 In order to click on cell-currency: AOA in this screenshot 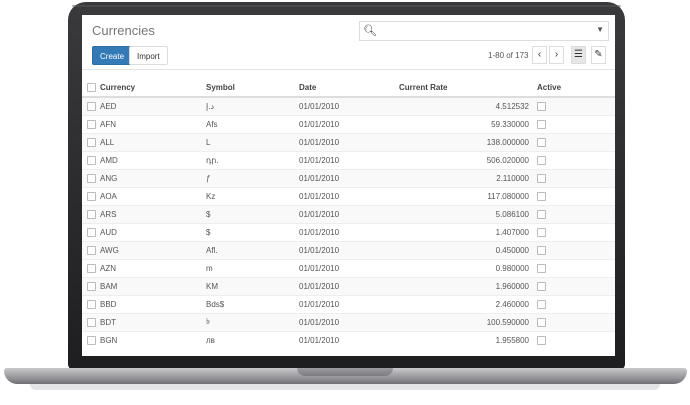, I will do `click(153, 196)`.